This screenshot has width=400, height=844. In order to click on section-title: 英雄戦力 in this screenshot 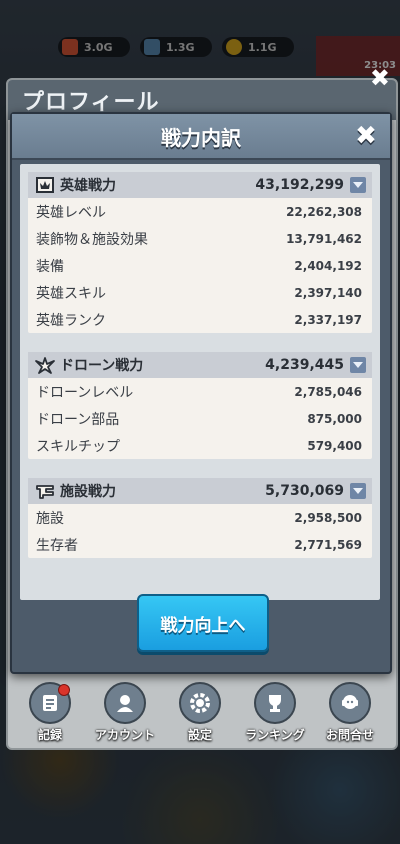, I will do `click(88, 186)`.